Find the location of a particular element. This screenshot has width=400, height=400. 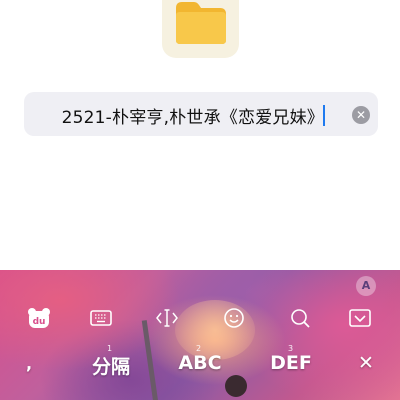

key-separator: 分隔 is located at coordinates (111, 365).